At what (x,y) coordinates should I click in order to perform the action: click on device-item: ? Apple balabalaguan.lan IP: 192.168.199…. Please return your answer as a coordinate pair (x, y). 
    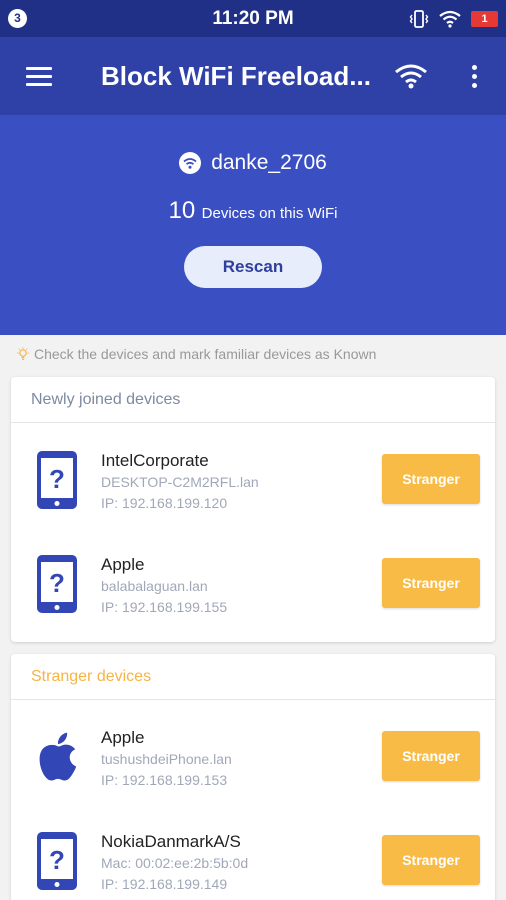
    Looking at the image, I should click on (253, 579).